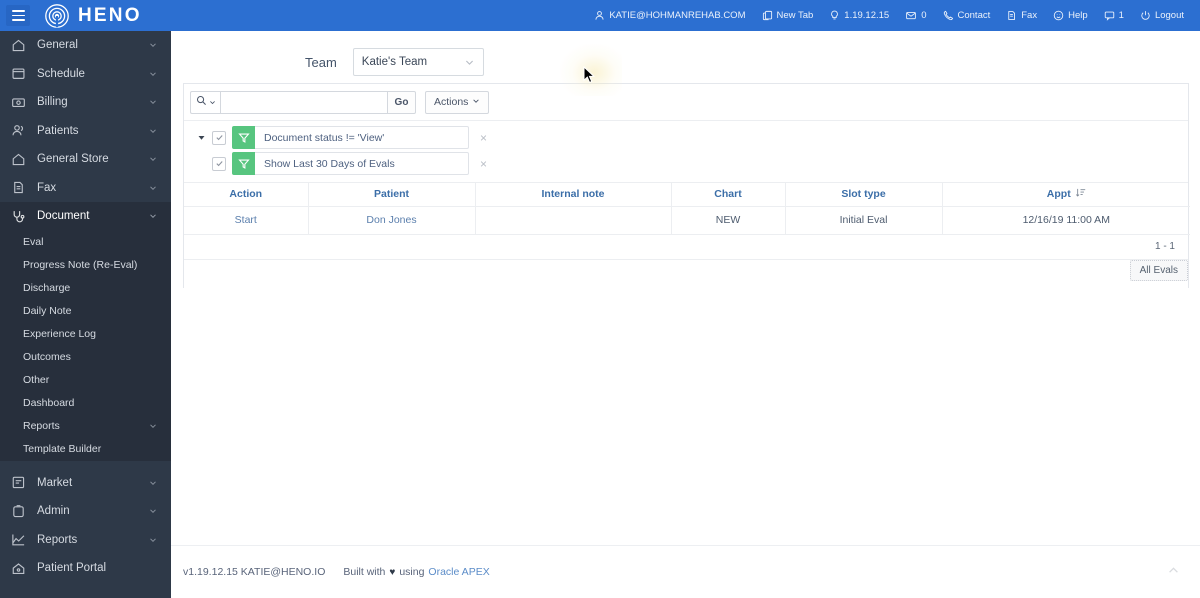 Image resolution: width=1200 pixels, height=598 pixels. Describe the element at coordinates (85, 102) in the screenshot. I see `sidebar-item-billing: Billing` at that location.